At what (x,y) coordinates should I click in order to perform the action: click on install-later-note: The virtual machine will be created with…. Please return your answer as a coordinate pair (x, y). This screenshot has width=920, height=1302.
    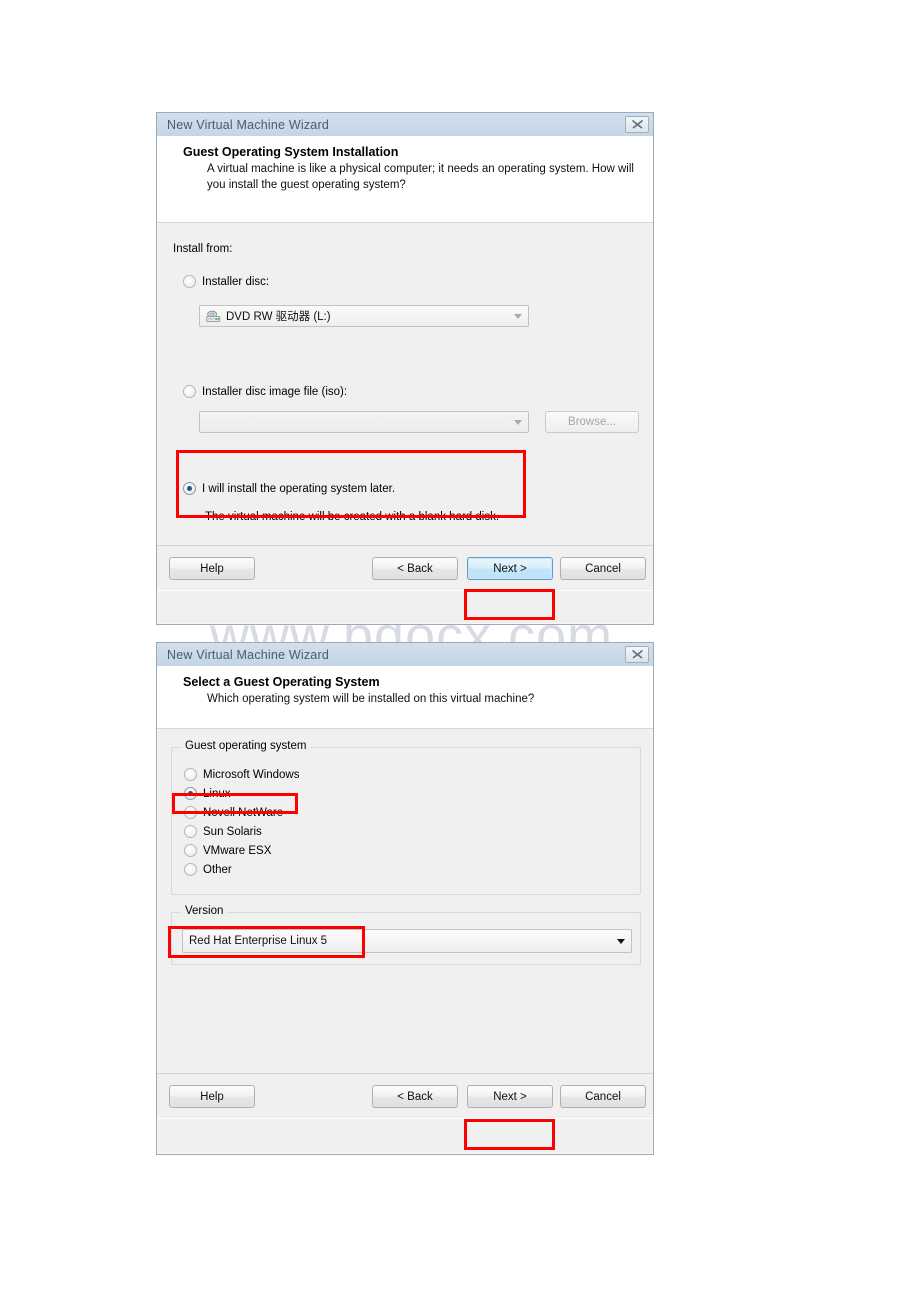
    Looking at the image, I should click on (352, 517).